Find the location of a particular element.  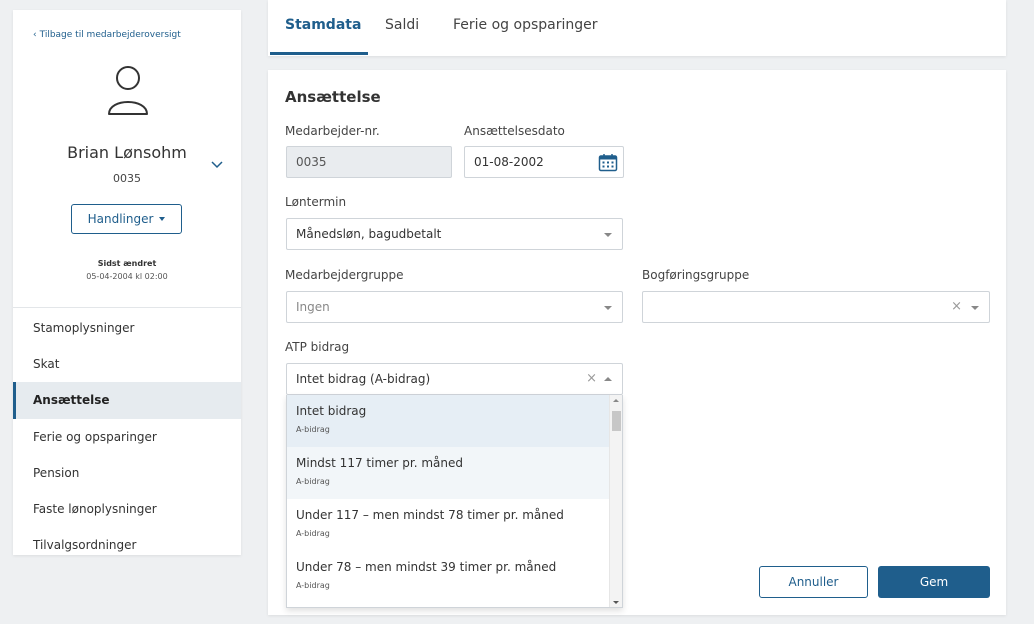

atp-select: Intet bidrag (A-bidrag) × is located at coordinates (454, 379).